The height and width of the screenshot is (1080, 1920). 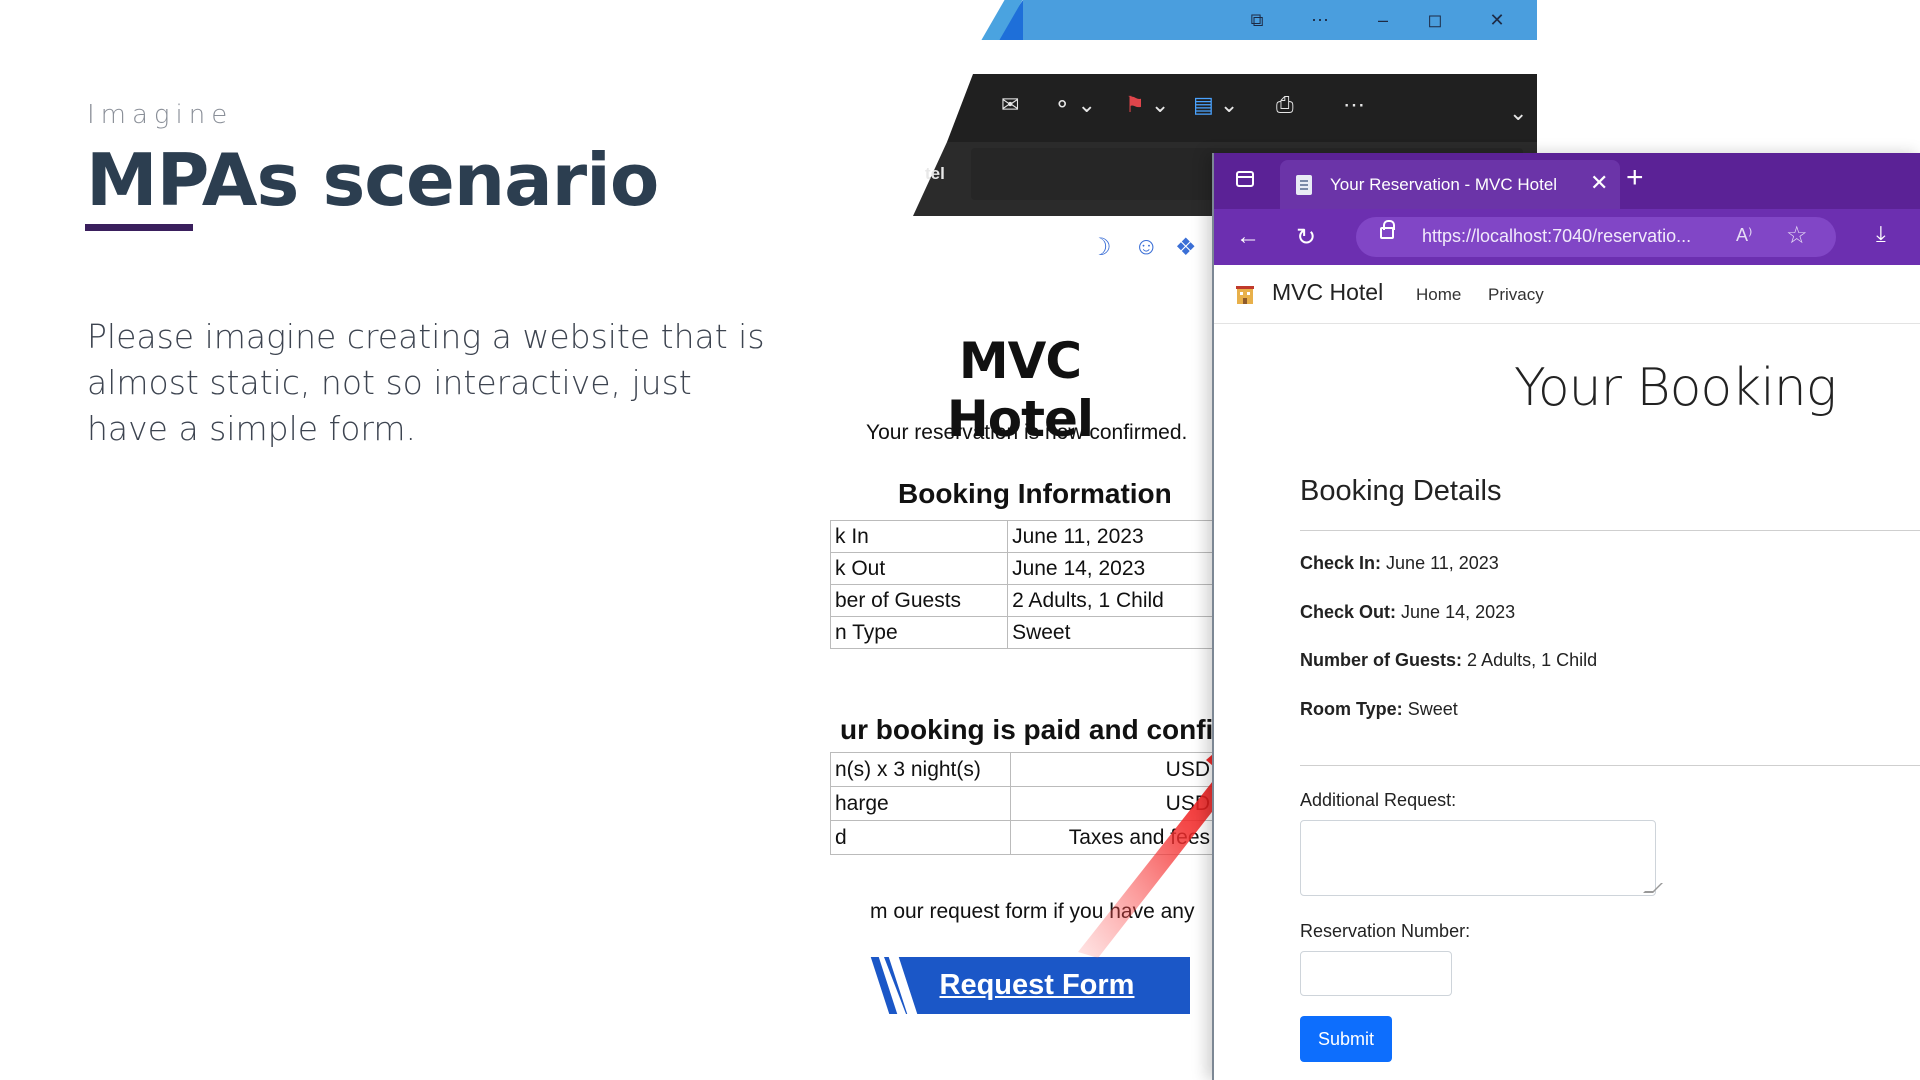 What do you see at coordinates (1567, 294) in the screenshot?
I see `site-navbar: MVC Hotel Home Privacy` at bounding box center [1567, 294].